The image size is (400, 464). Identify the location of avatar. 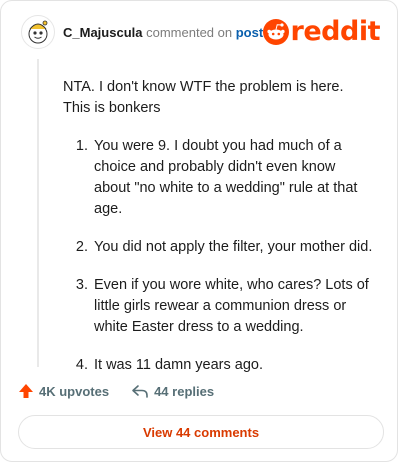
(38, 32).